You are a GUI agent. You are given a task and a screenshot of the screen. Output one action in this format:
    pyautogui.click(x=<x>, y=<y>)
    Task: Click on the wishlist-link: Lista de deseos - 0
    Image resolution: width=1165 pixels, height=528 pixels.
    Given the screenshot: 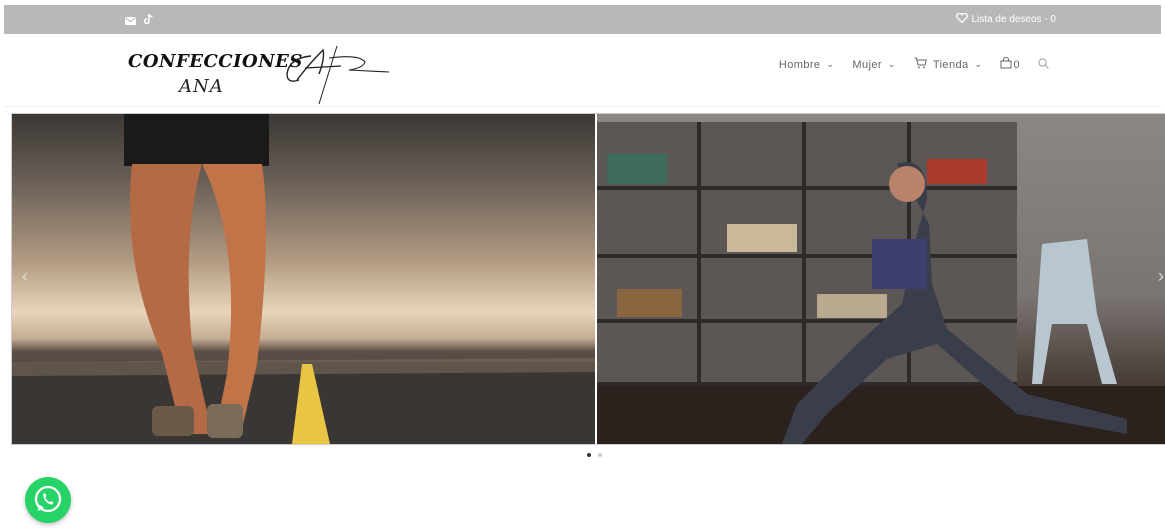 What is the action you would take?
    pyautogui.click(x=1006, y=19)
    